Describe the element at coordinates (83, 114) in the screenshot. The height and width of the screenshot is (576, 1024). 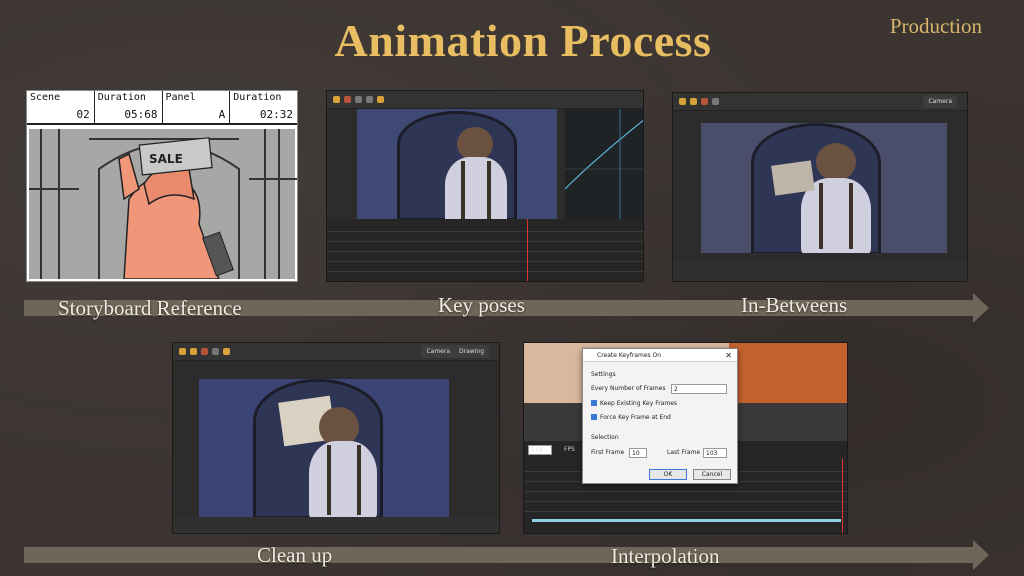
I see `cell-value: 02` at that location.